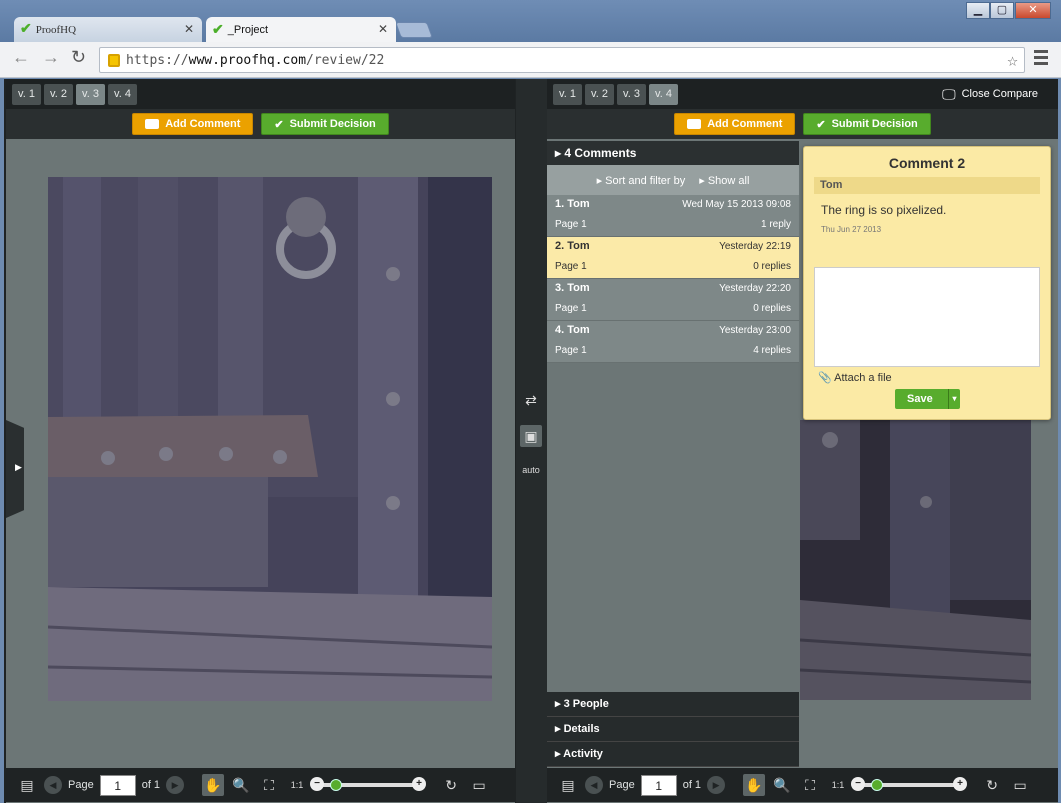 The height and width of the screenshot is (803, 1061). What do you see at coordinates (673, 342) in the screenshot?
I see `comment-row: 4. Tom Yesterday 23:00 Page 1 4 replies` at bounding box center [673, 342].